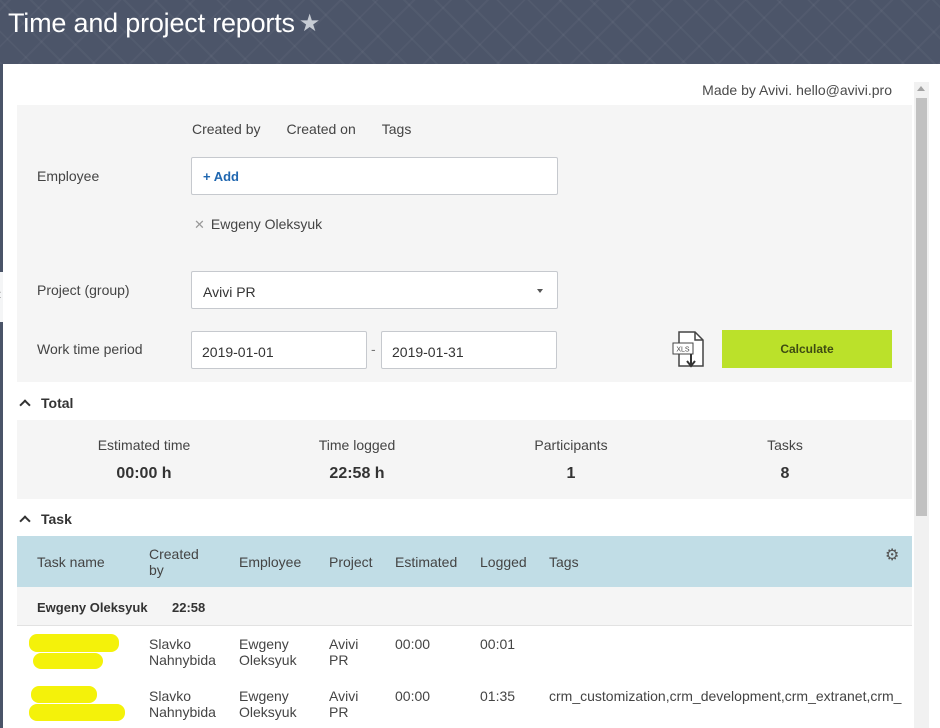  What do you see at coordinates (785, 445) in the screenshot?
I see `stat-label: Tasks` at bounding box center [785, 445].